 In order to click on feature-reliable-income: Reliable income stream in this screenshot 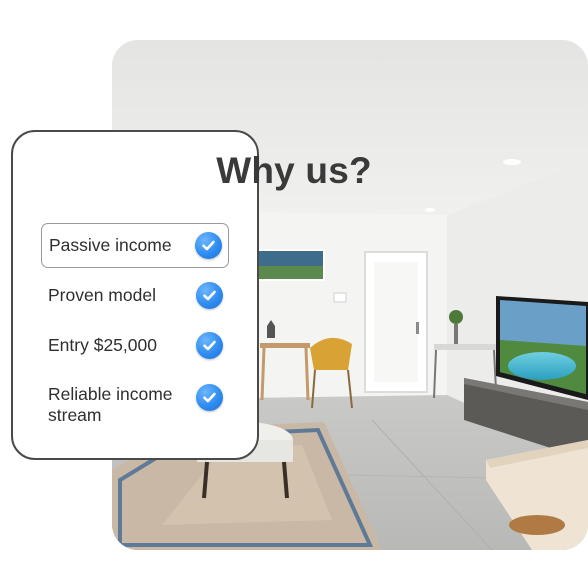, I will do `click(135, 403)`.